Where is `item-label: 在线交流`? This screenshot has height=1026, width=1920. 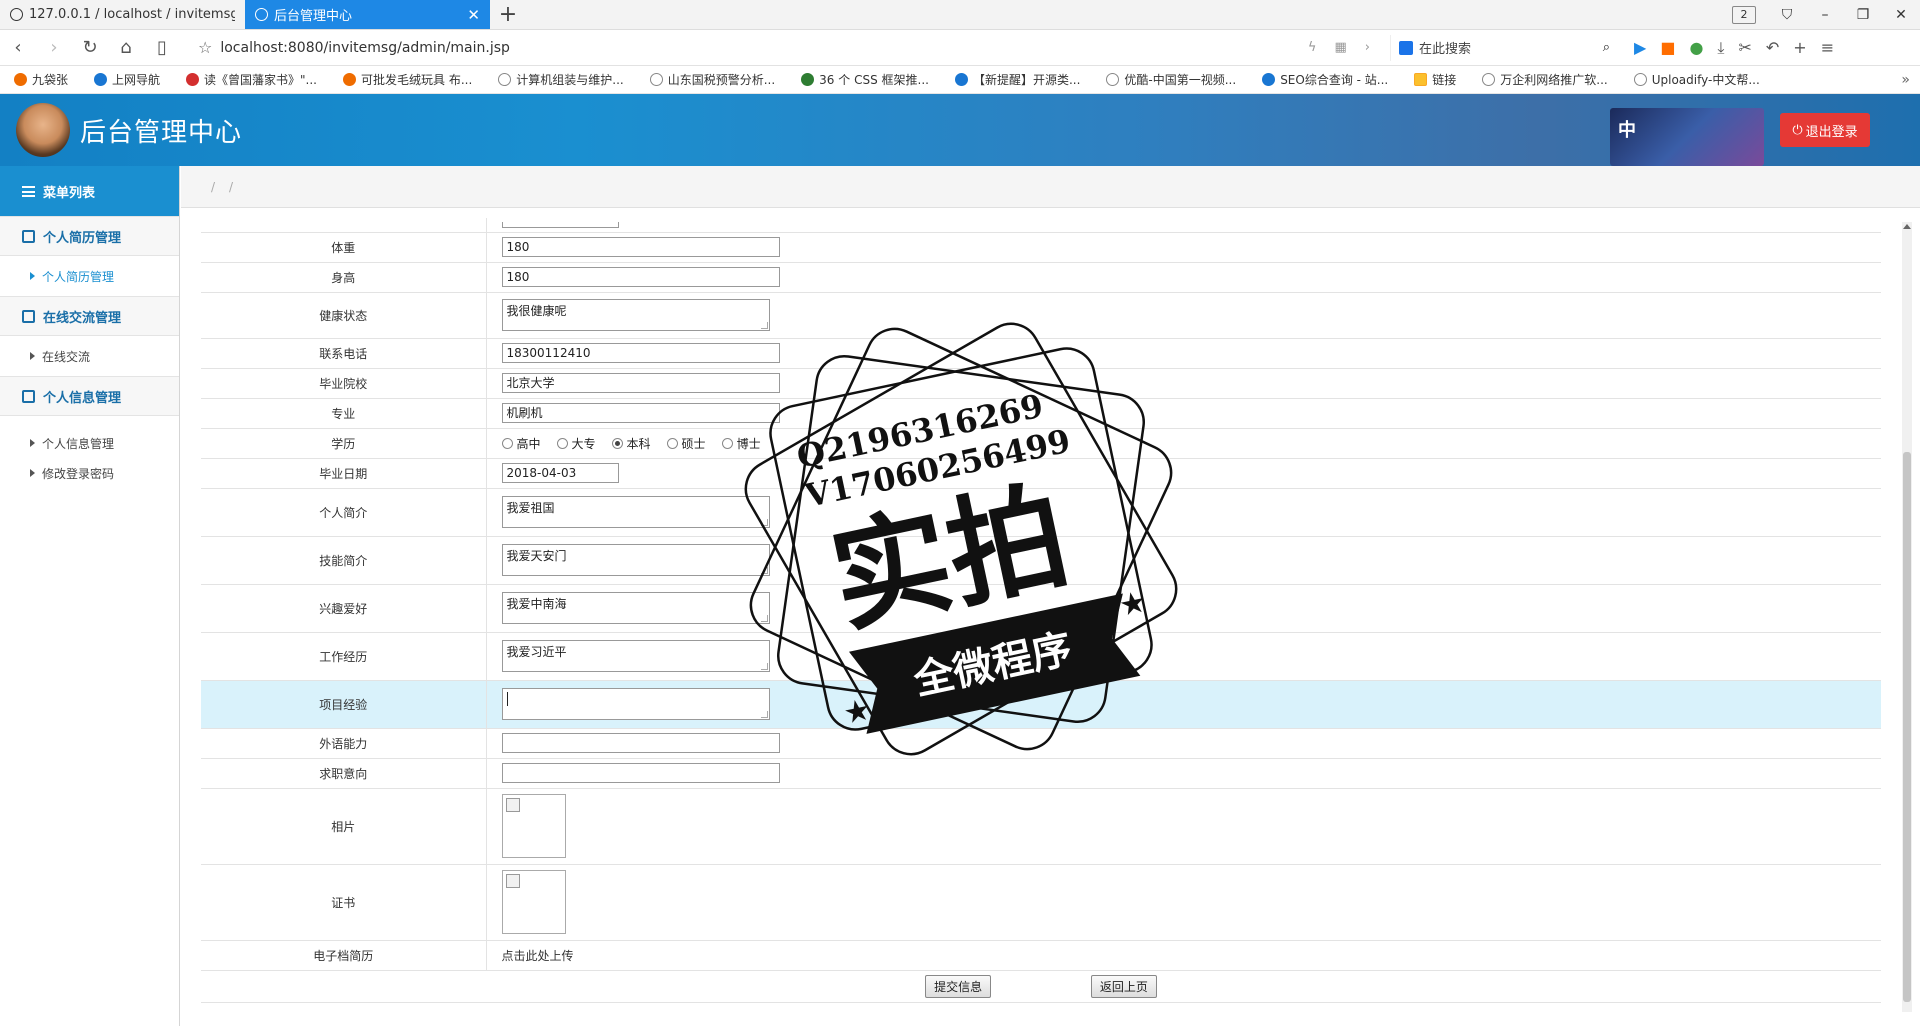 item-label: 在线交流 is located at coordinates (66, 356).